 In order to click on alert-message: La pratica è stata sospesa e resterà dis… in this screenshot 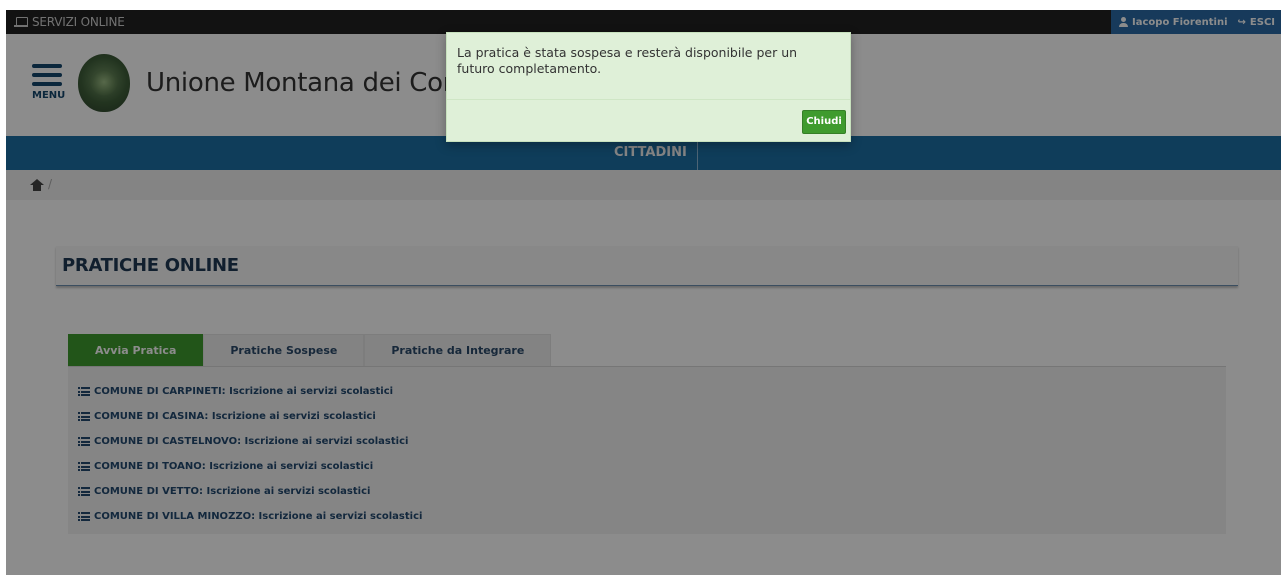, I will do `click(627, 60)`.